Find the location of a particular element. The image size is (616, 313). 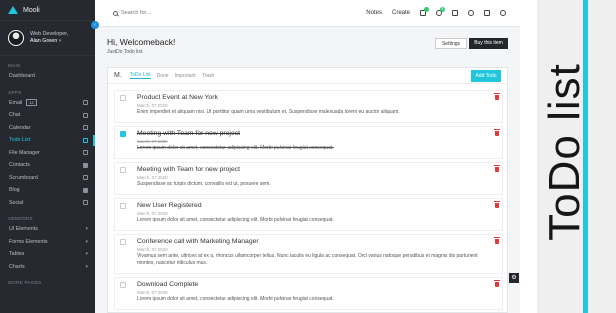

add-todo-button: Add Todo is located at coordinates (486, 75).